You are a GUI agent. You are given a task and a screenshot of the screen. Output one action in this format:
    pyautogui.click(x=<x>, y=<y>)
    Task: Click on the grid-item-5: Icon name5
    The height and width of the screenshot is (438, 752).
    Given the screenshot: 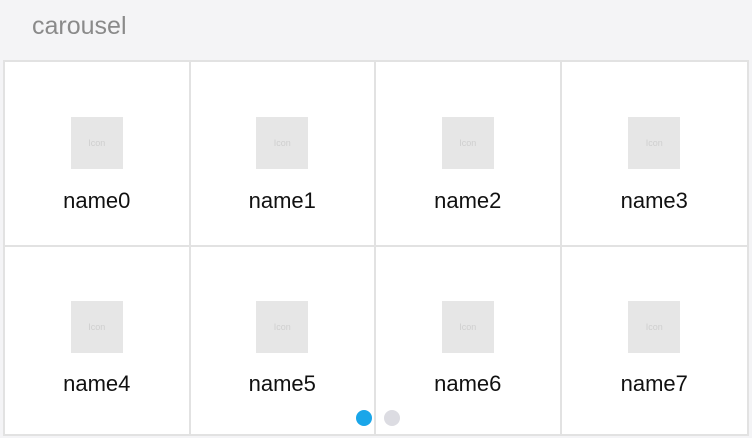 What is the action you would take?
    pyautogui.click(x=283, y=340)
    